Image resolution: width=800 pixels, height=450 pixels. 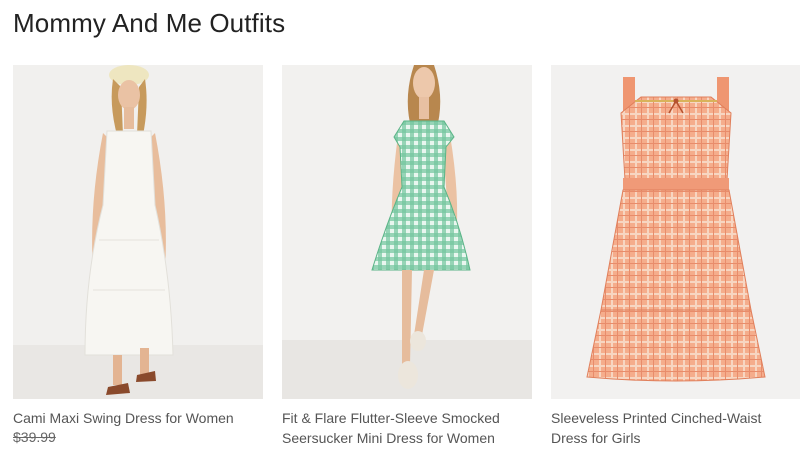 What do you see at coordinates (34, 437) in the screenshot?
I see `product-original-price: $39.99` at bounding box center [34, 437].